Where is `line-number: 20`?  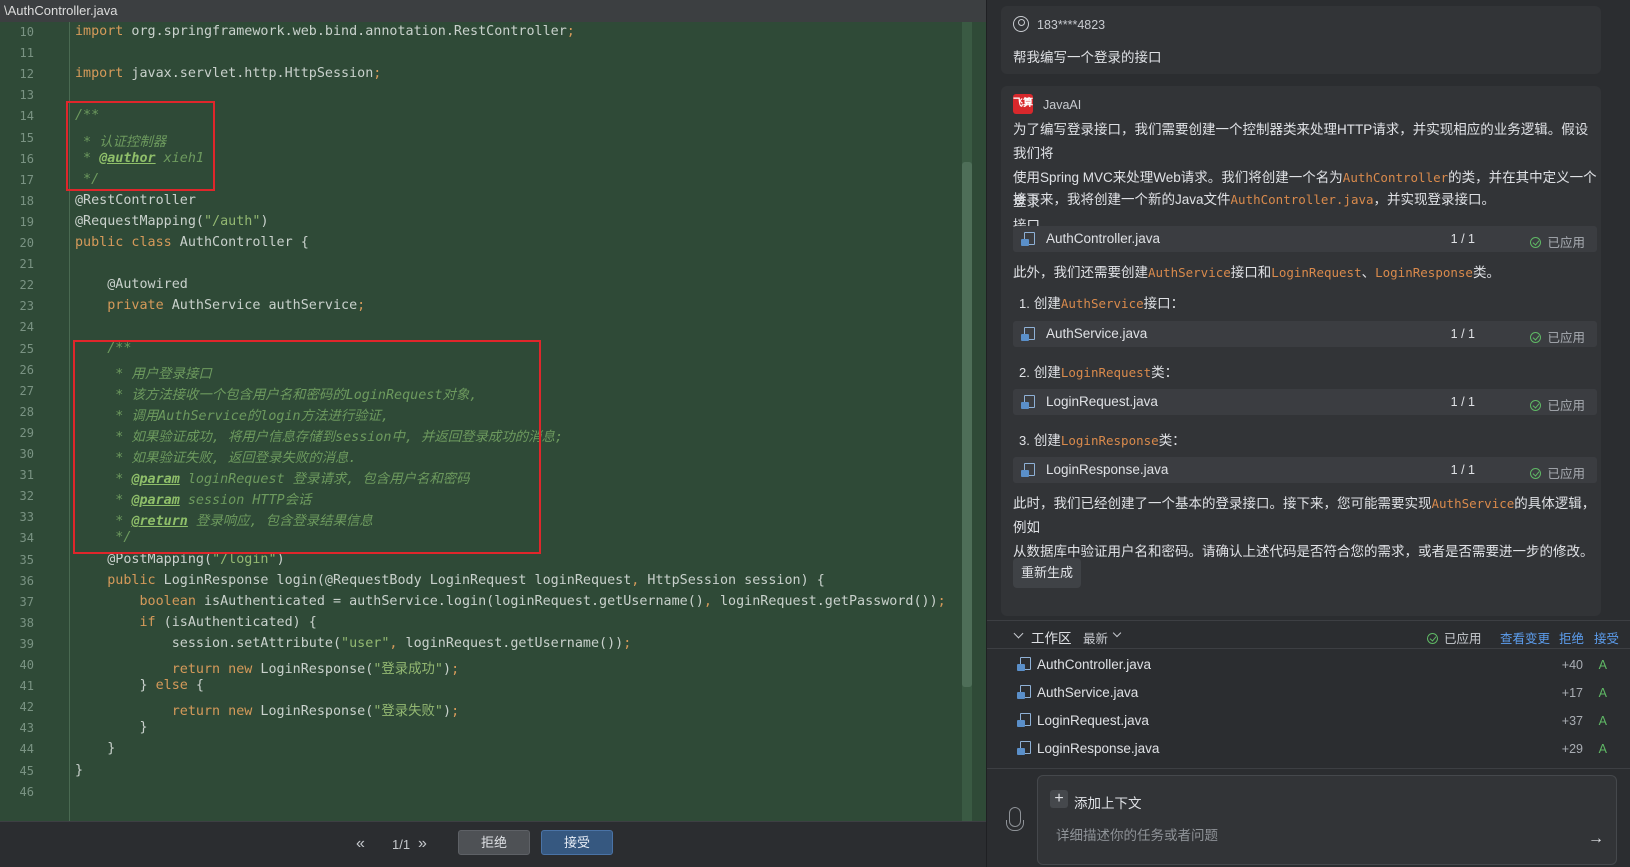
line-number: 20 is located at coordinates (26, 243).